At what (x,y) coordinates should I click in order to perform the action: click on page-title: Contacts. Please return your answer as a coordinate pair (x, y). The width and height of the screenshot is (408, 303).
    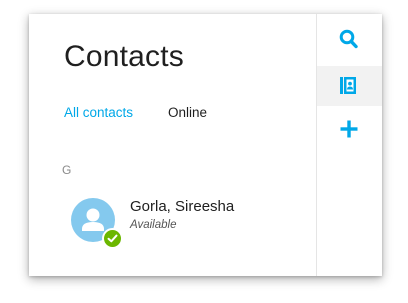
    Looking at the image, I should click on (124, 56).